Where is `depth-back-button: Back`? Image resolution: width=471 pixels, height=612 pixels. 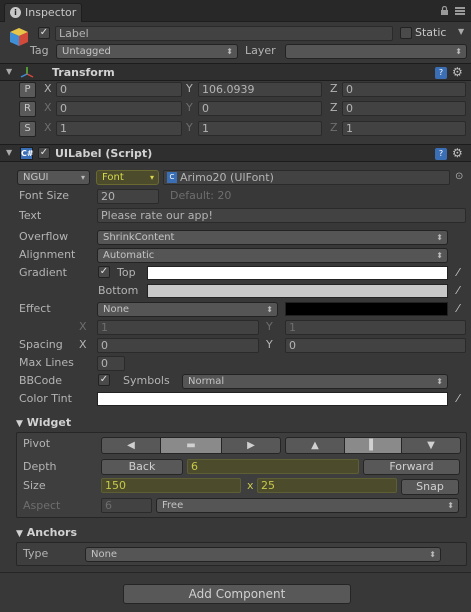
depth-back-button: Back is located at coordinates (142, 467).